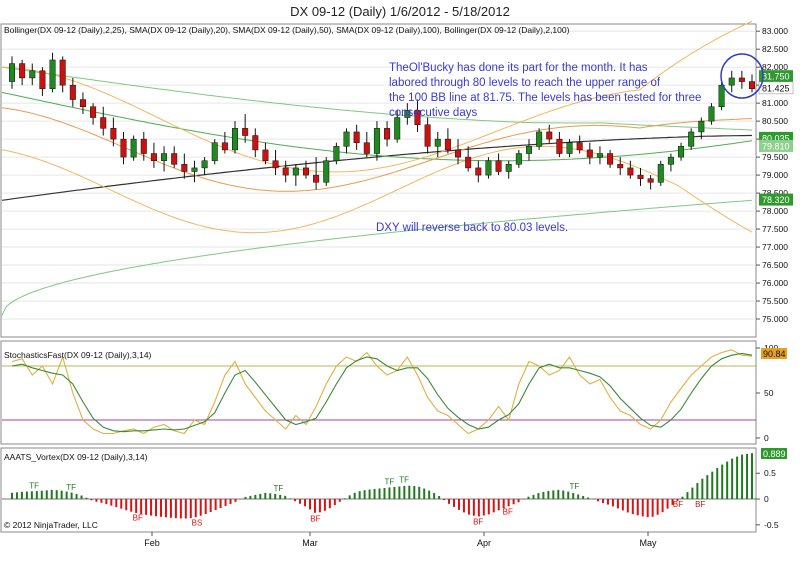  Describe the element at coordinates (775, 319) in the screenshot. I see `price-tick-label: 75.000` at that location.